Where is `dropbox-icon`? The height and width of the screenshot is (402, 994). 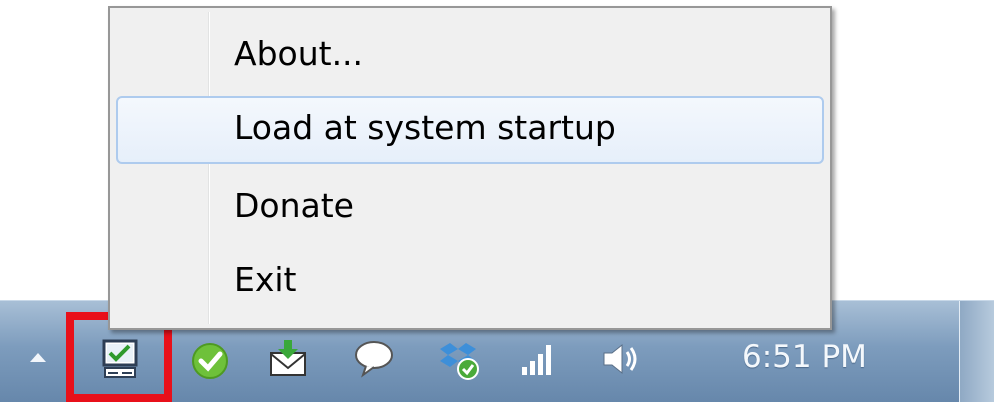 dropbox-icon is located at coordinates (458, 359).